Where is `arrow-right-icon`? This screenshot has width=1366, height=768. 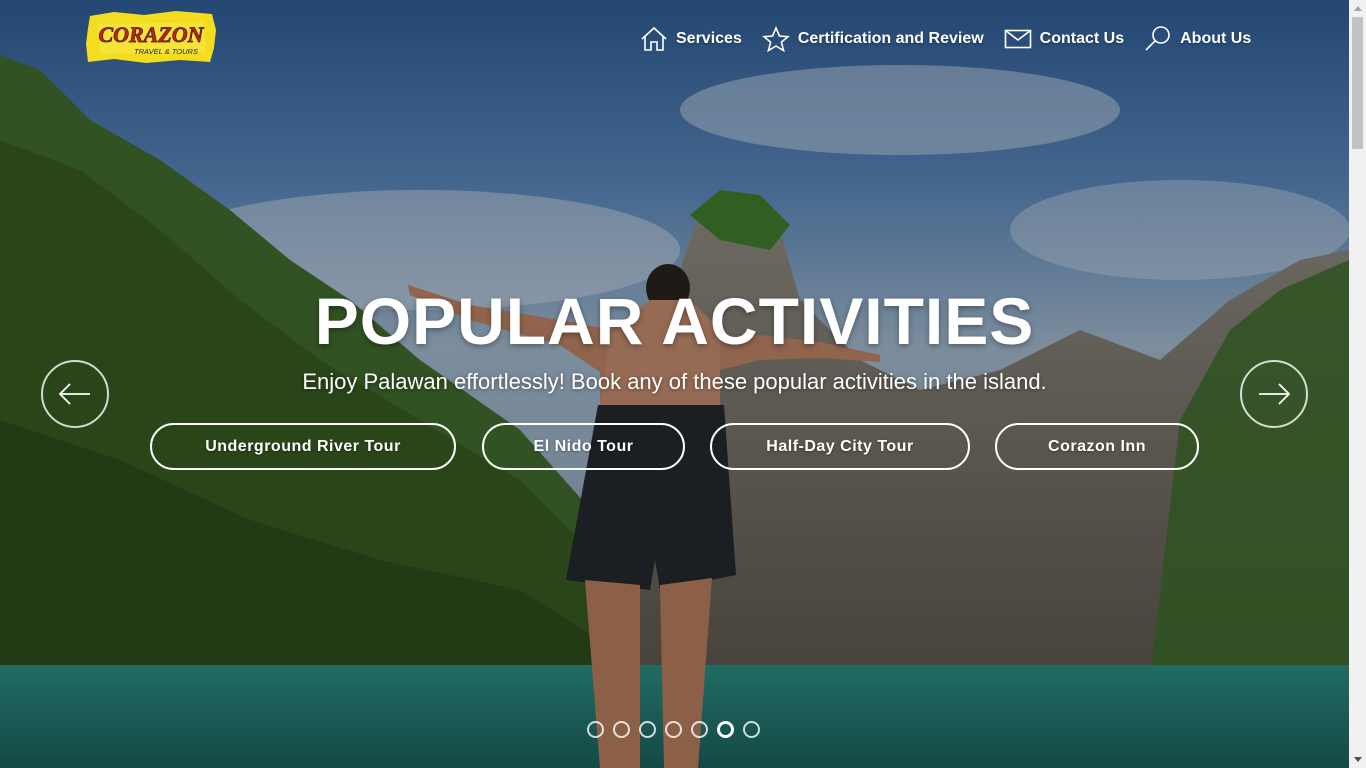
arrow-right-icon is located at coordinates (1275, 394).